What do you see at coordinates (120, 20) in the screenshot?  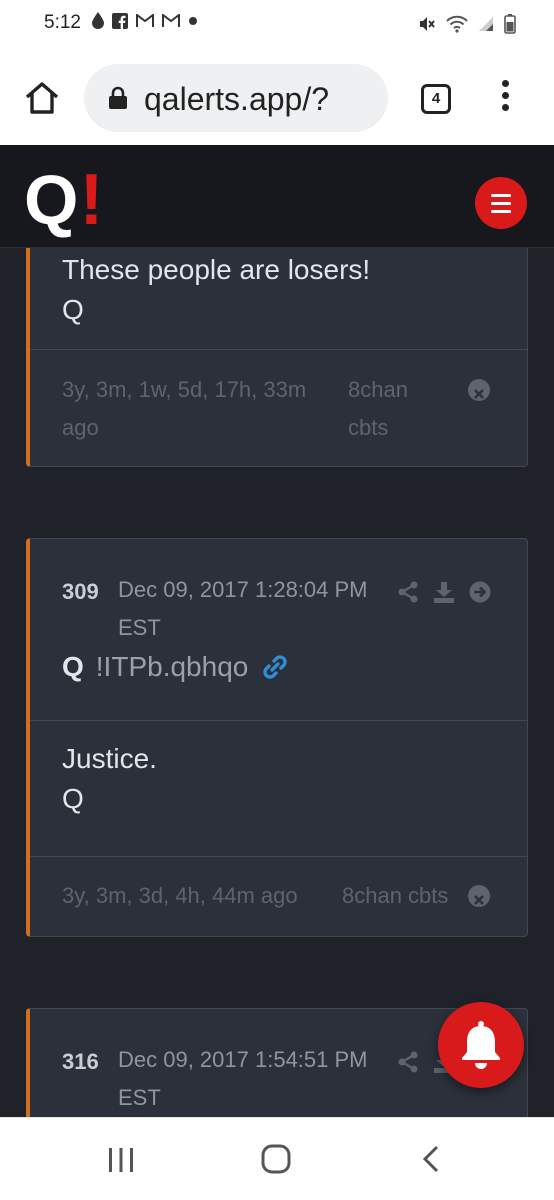 I see `facebook-icon` at bounding box center [120, 20].